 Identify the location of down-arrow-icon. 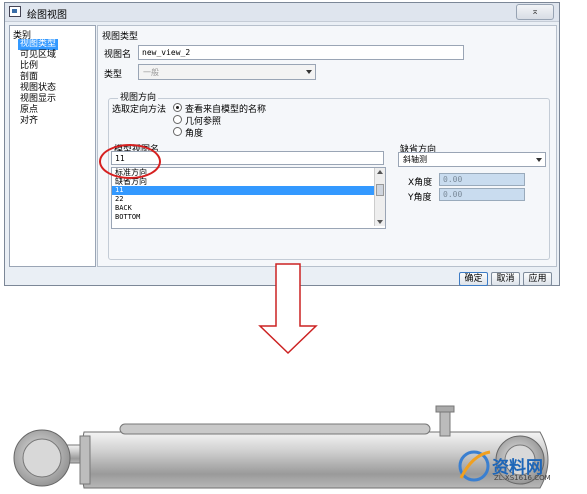
(288, 309).